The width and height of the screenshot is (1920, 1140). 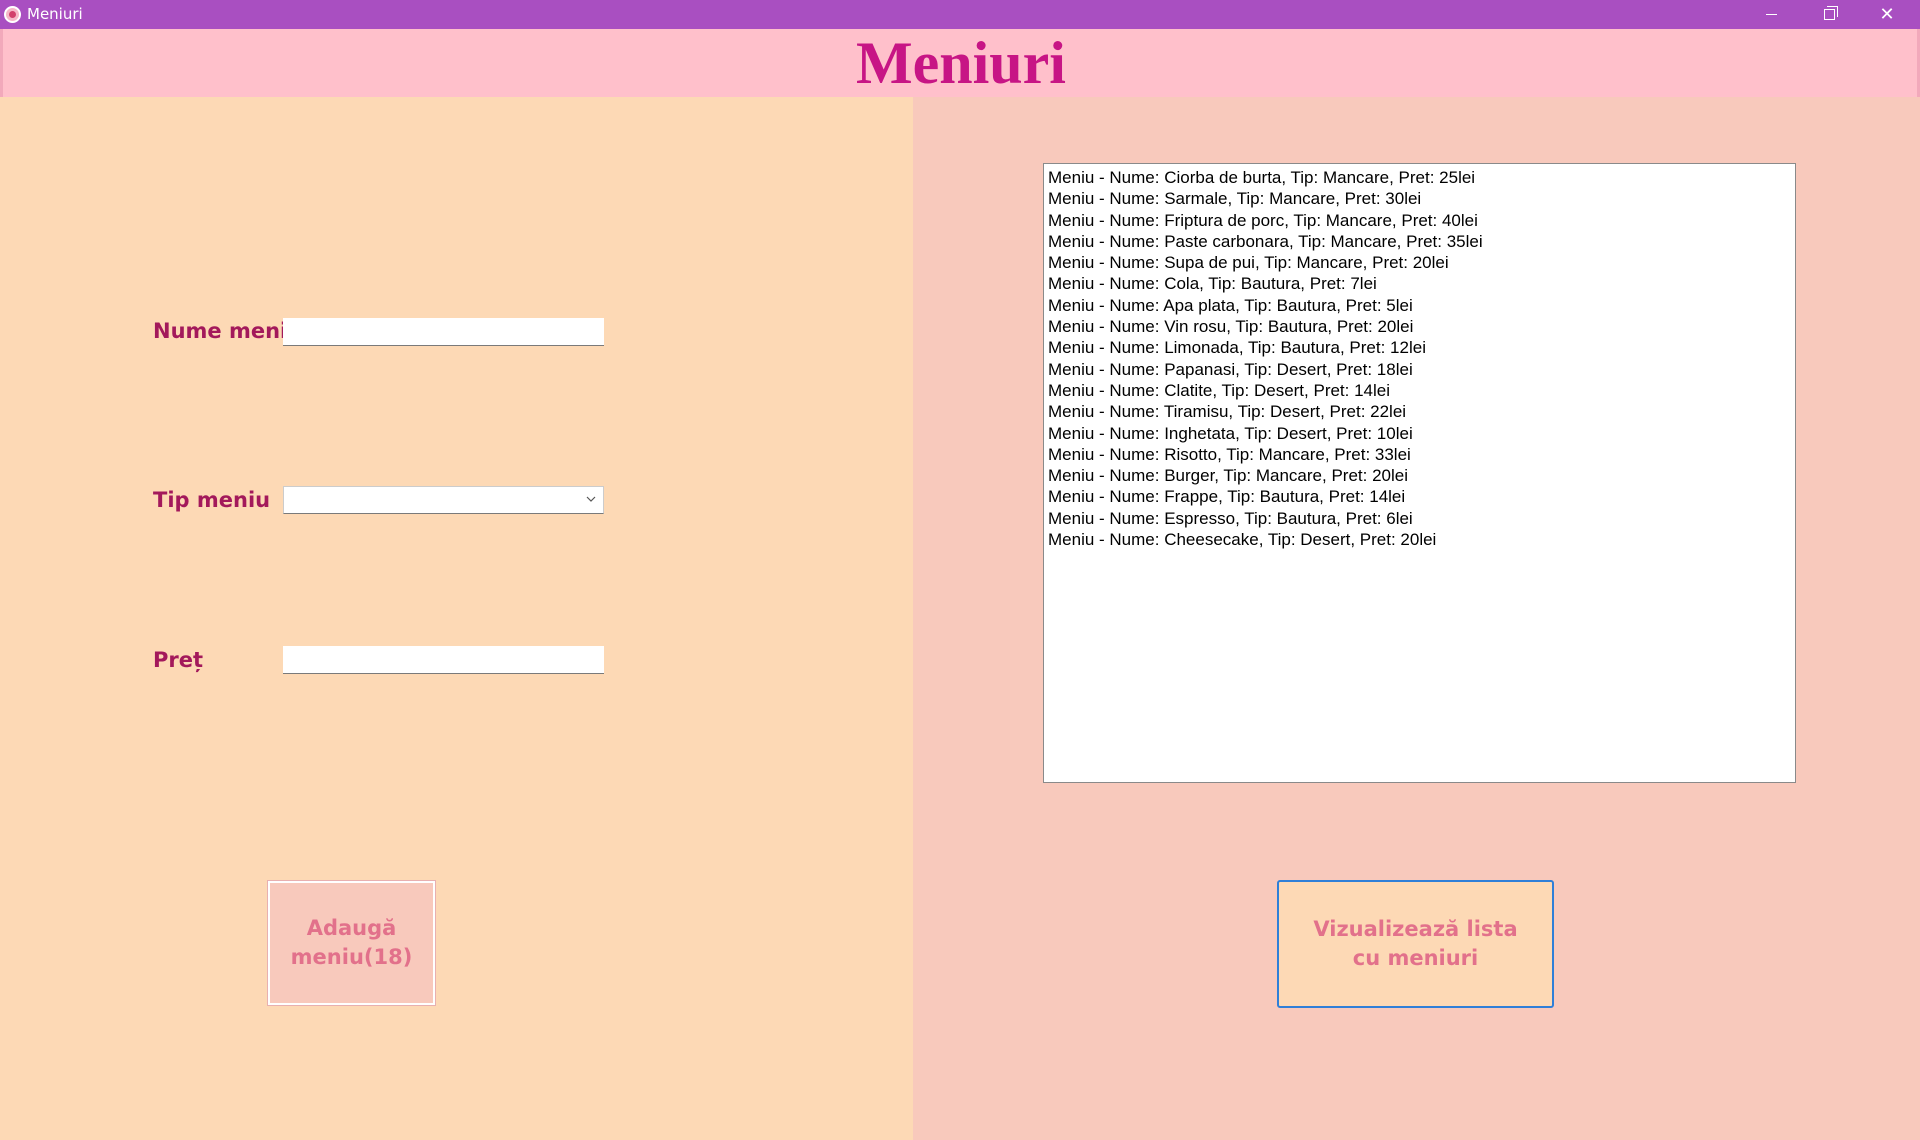 I want to click on close-button: ✕, so click(x=1887, y=14).